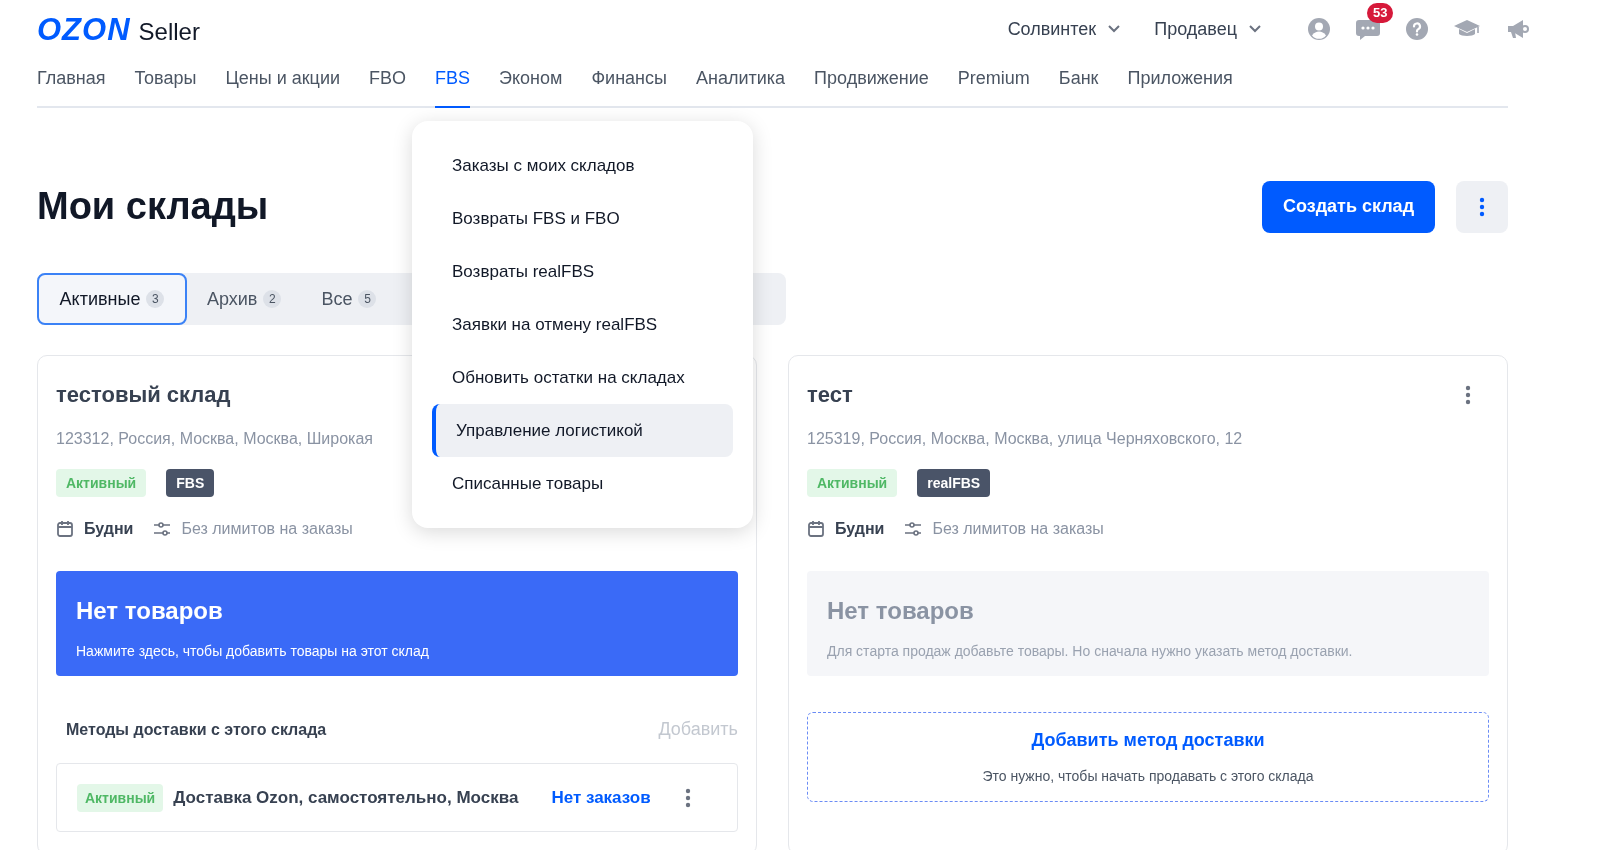 This screenshot has height=850, width=1600. I want to click on warehouse-name: тест, so click(830, 395).